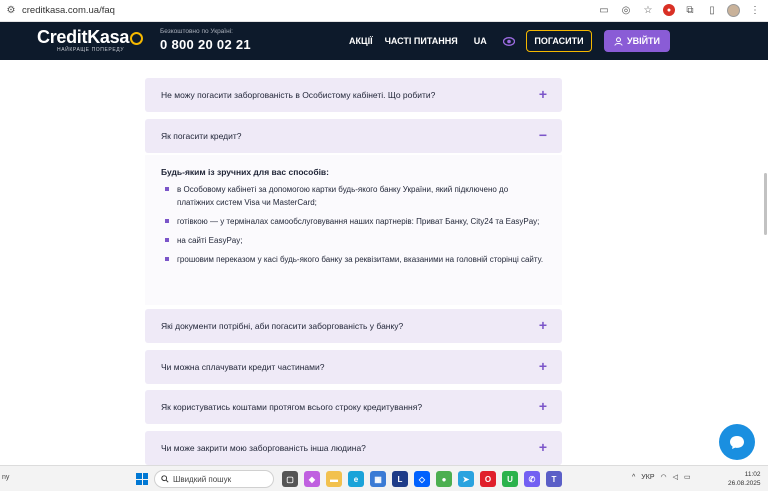 Image resolution: width=768 pixels, height=491 pixels. Describe the element at coordinates (196, 31) in the screenshot. I see `phone-caption: Безкоштовно по Україні:` at that location.